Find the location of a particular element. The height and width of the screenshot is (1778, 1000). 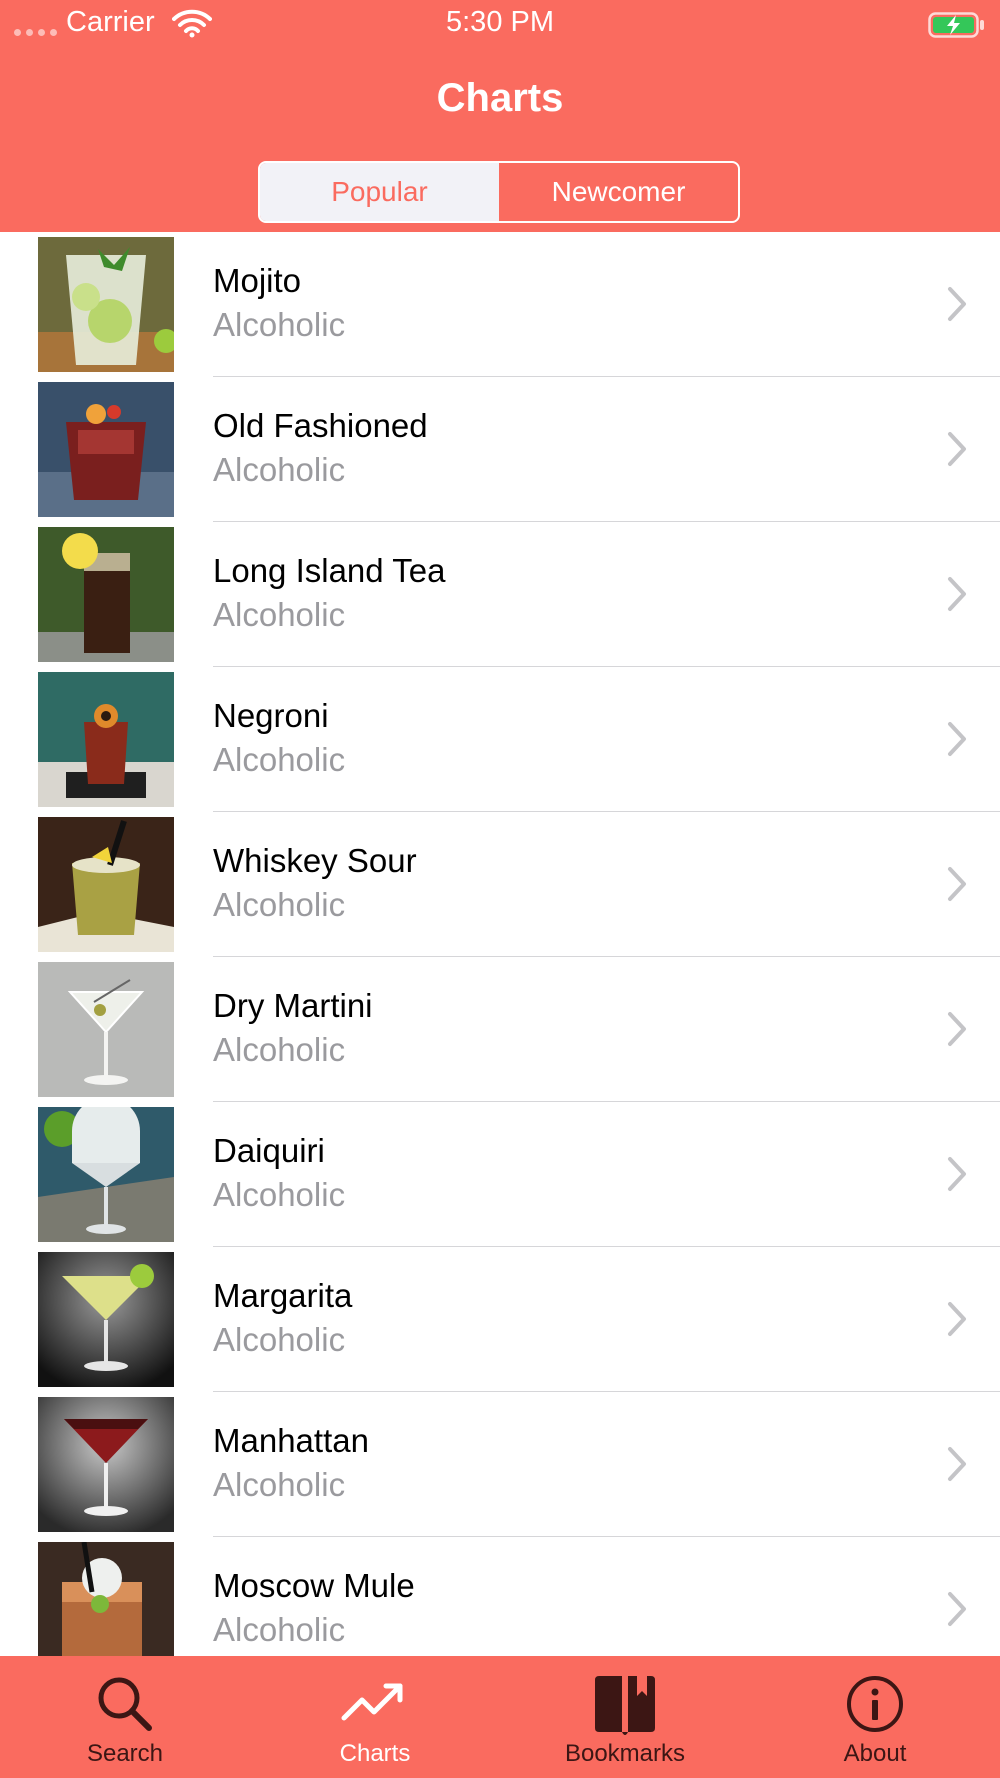

list-item: Mojito Alcoholic is located at coordinates (500, 304).